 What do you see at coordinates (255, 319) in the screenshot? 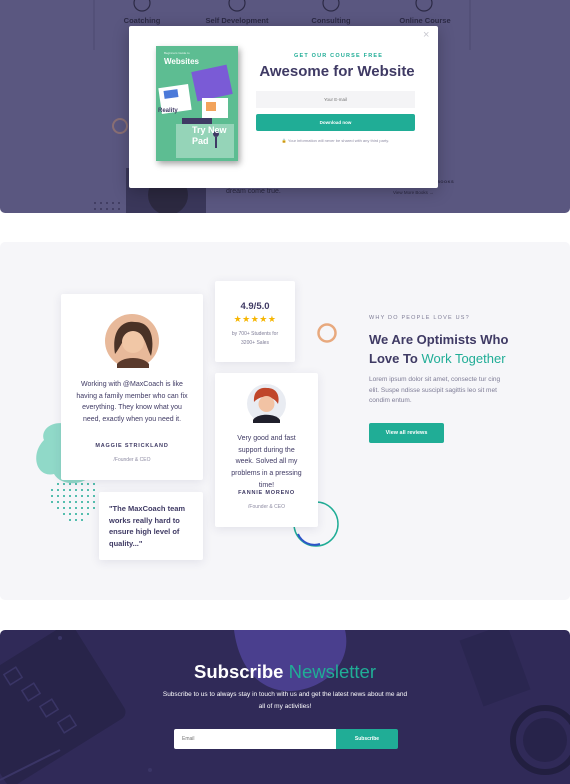
I see `star-rating-icon: ★★★★★` at bounding box center [255, 319].